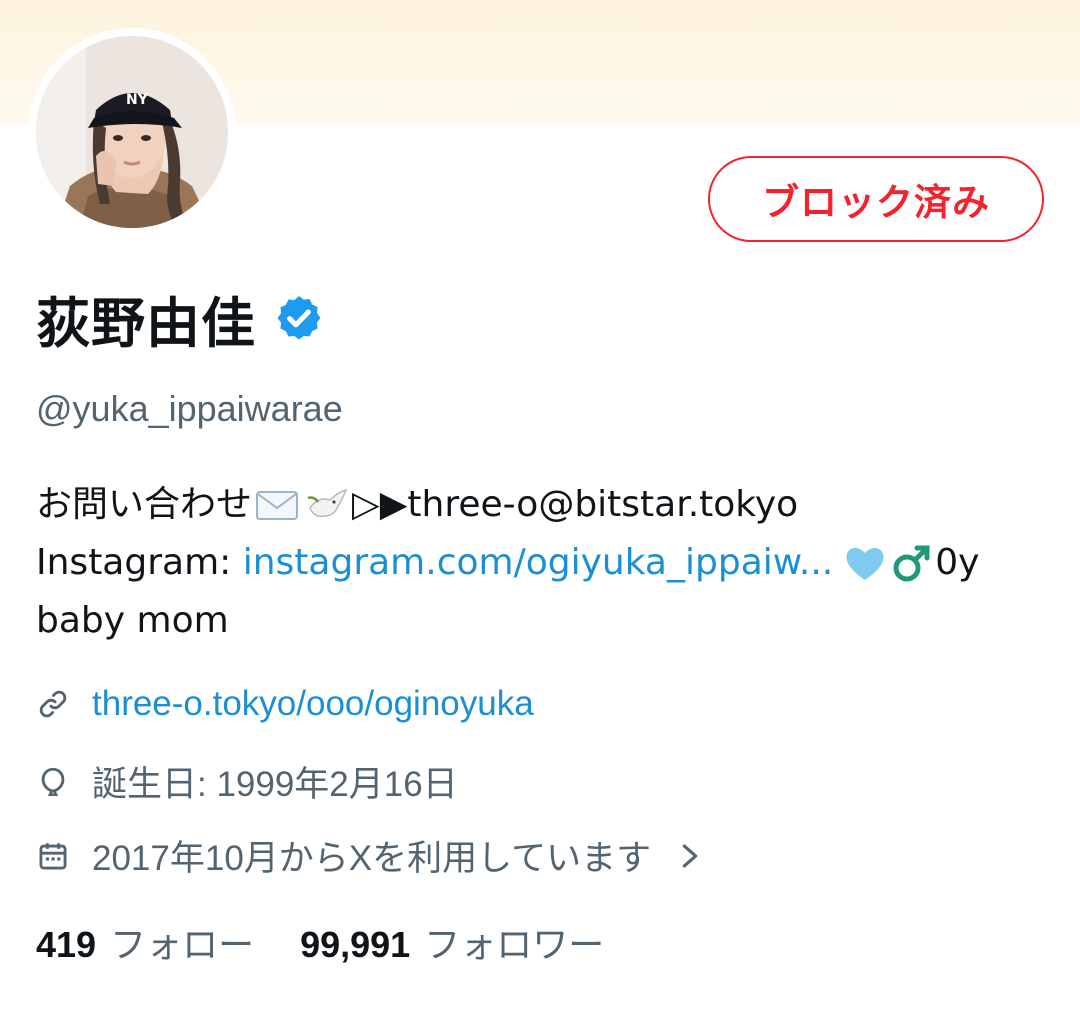 This screenshot has height=1015, width=1080. What do you see at coordinates (957, 562) in the screenshot?
I see `bio-suffix: 0y` at bounding box center [957, 562].